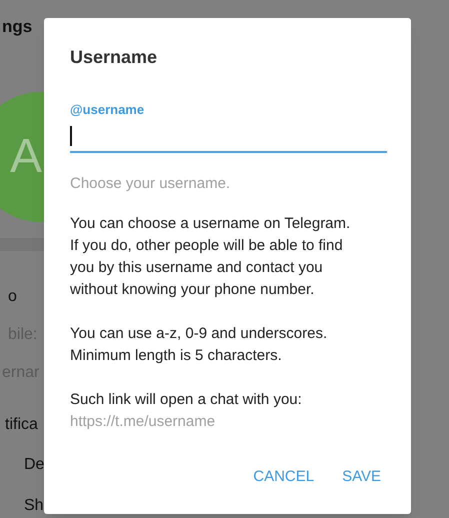 The width and height of the screenshot is (449, 518). I want to click on section-title: tifica, so click(21, 425).